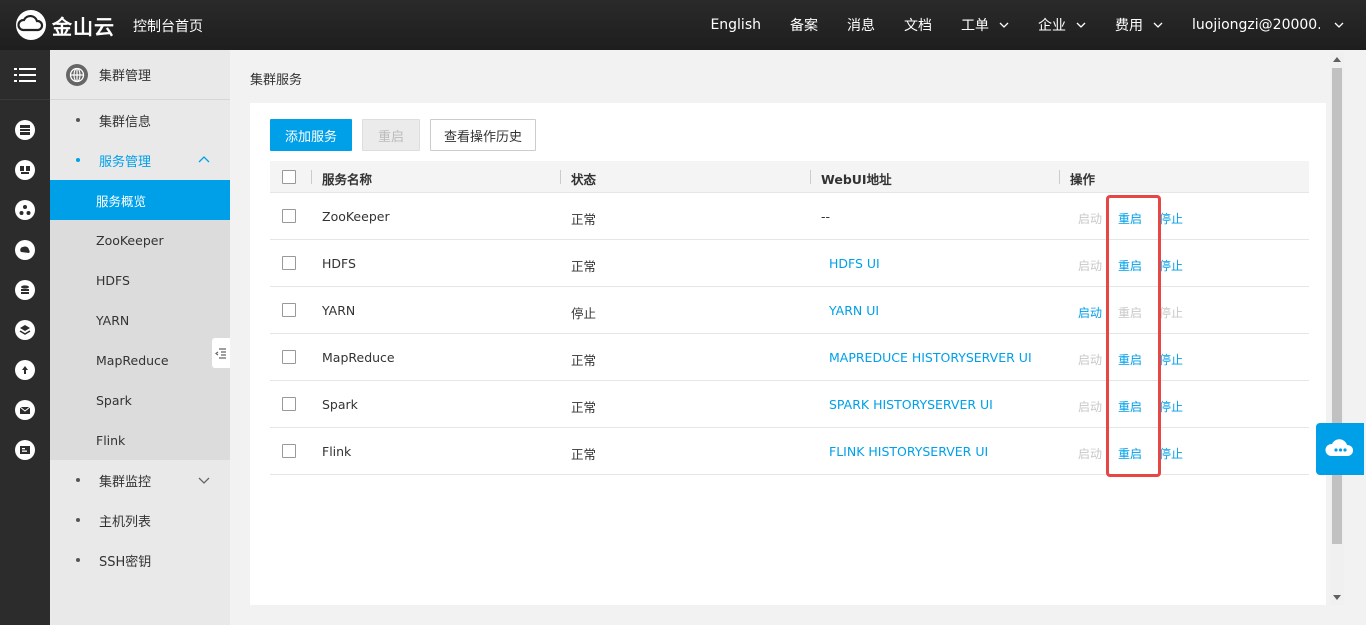 The image size is (1366, 625). What do you see at coordinates (391, 135) in the screenshot?
I see `restart-button: 重启` at bounding box center [391, 135].